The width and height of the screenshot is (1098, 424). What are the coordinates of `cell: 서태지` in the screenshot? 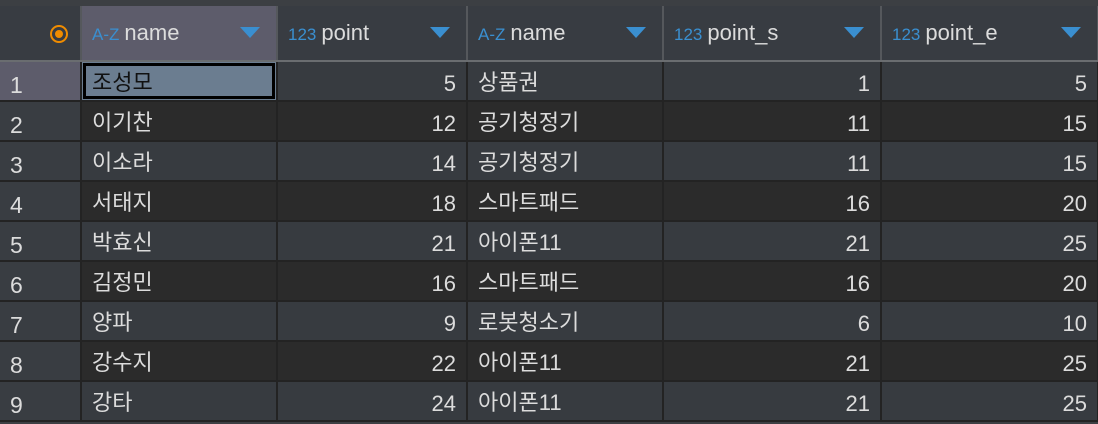 It's located at (179, 201).